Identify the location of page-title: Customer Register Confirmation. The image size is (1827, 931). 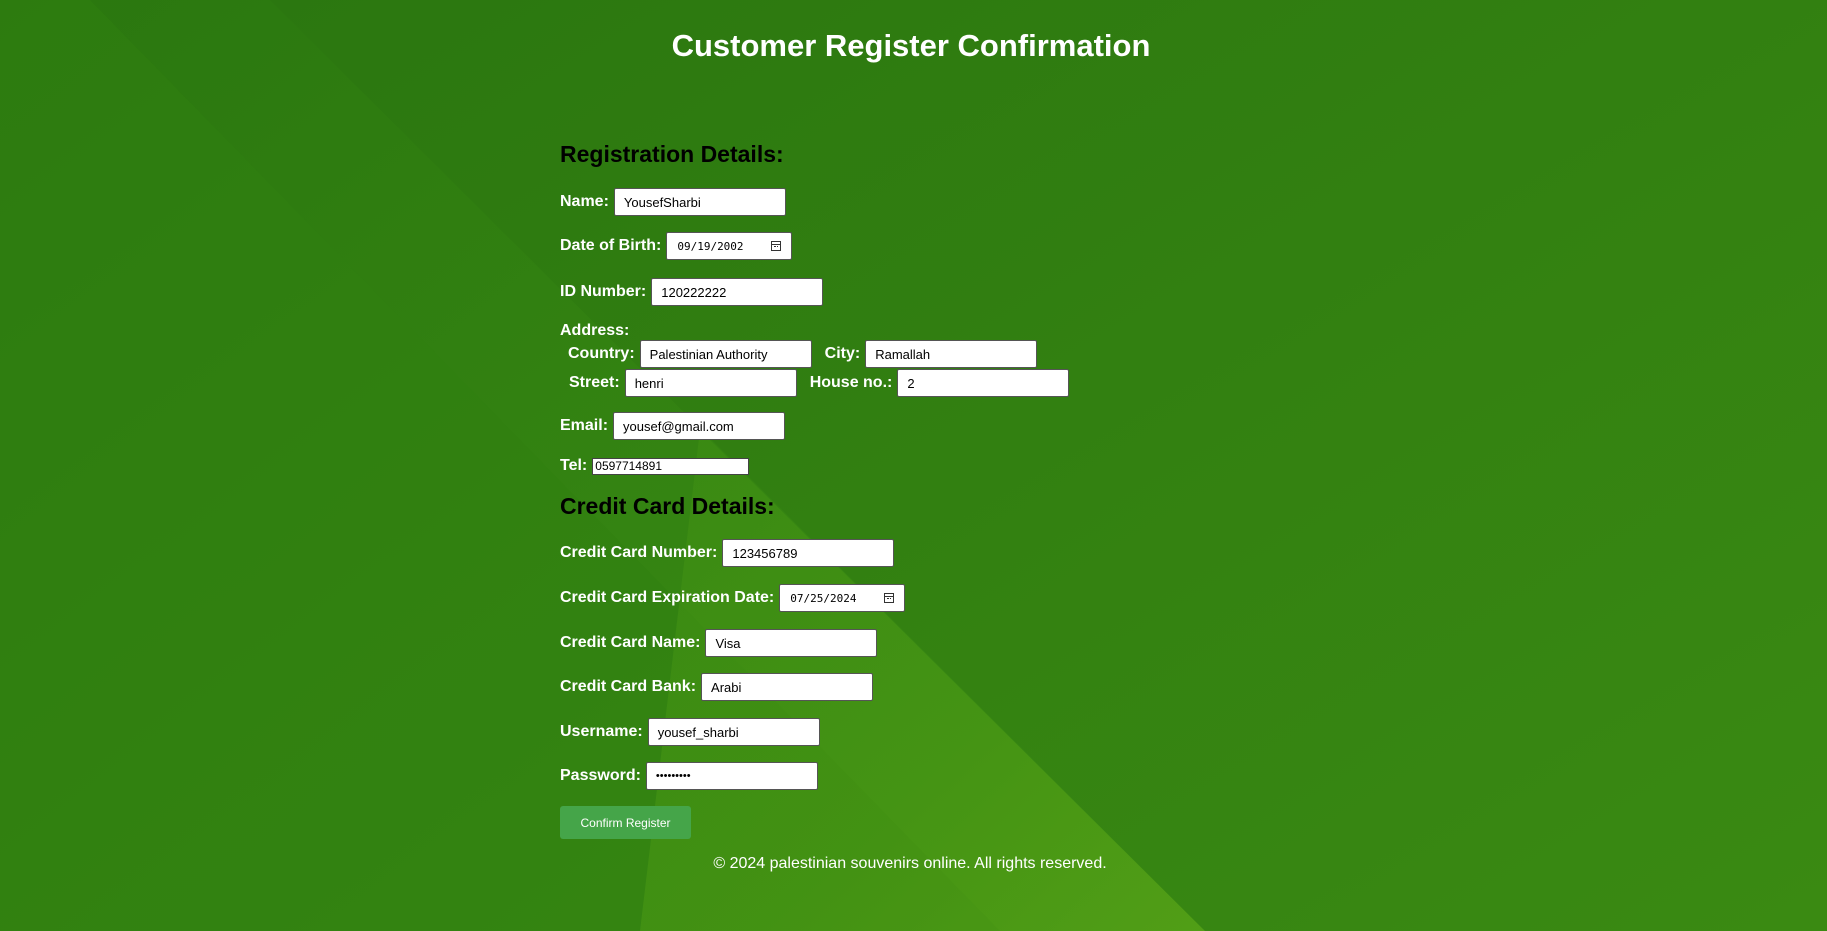
(911, 45).